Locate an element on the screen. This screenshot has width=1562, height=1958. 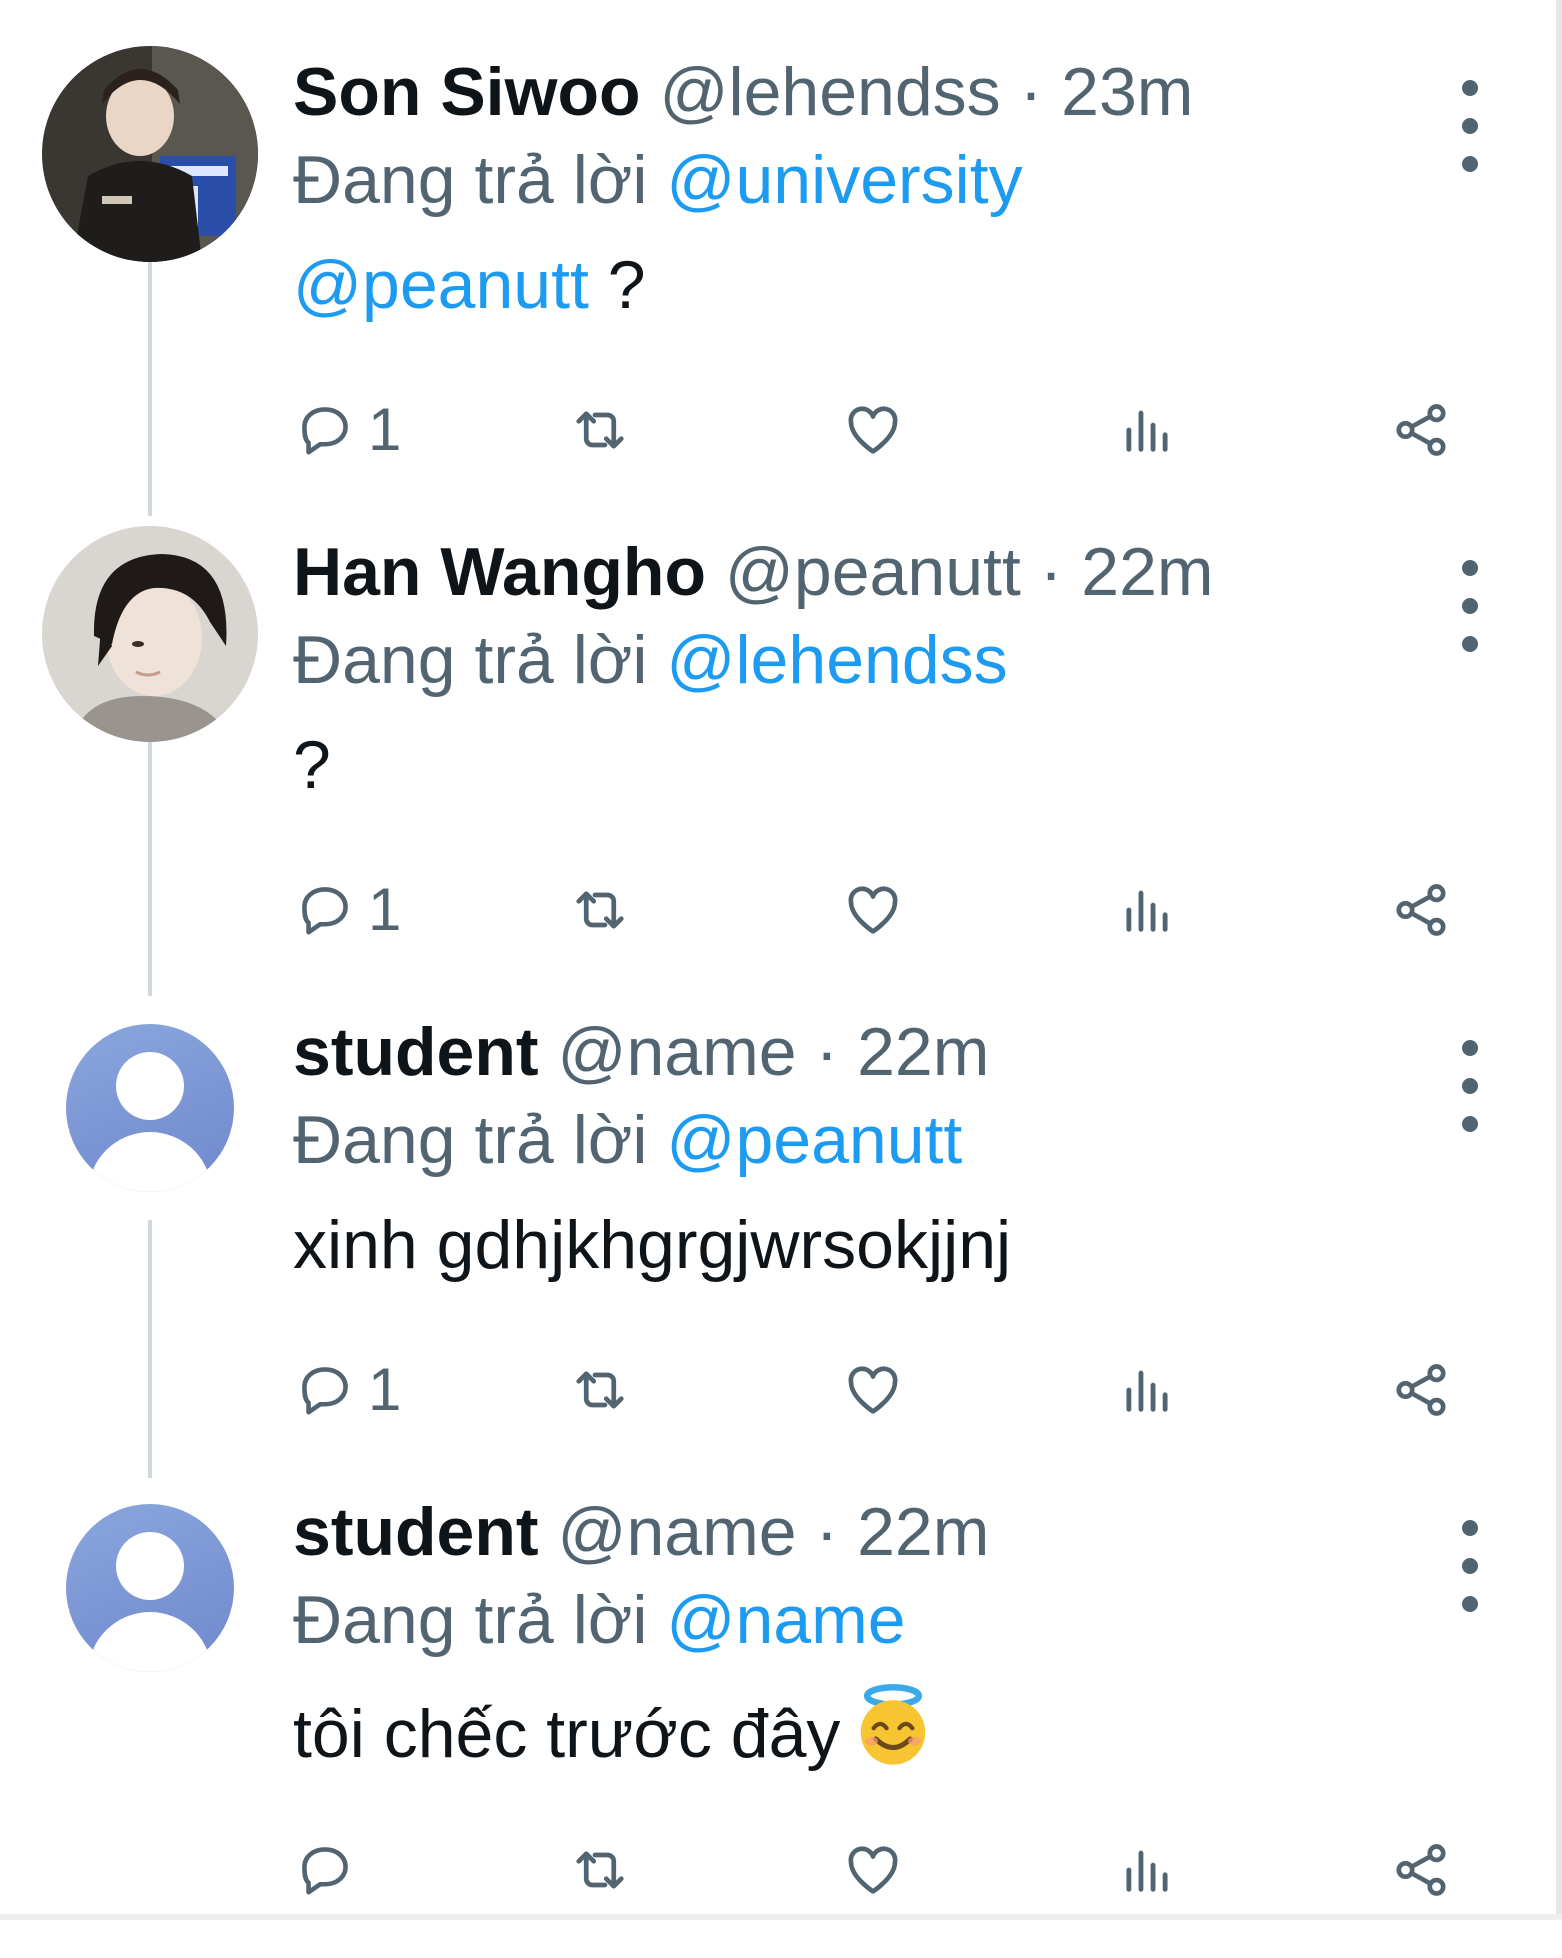
timestamp: 23m is located at coordinates (1127, 92).